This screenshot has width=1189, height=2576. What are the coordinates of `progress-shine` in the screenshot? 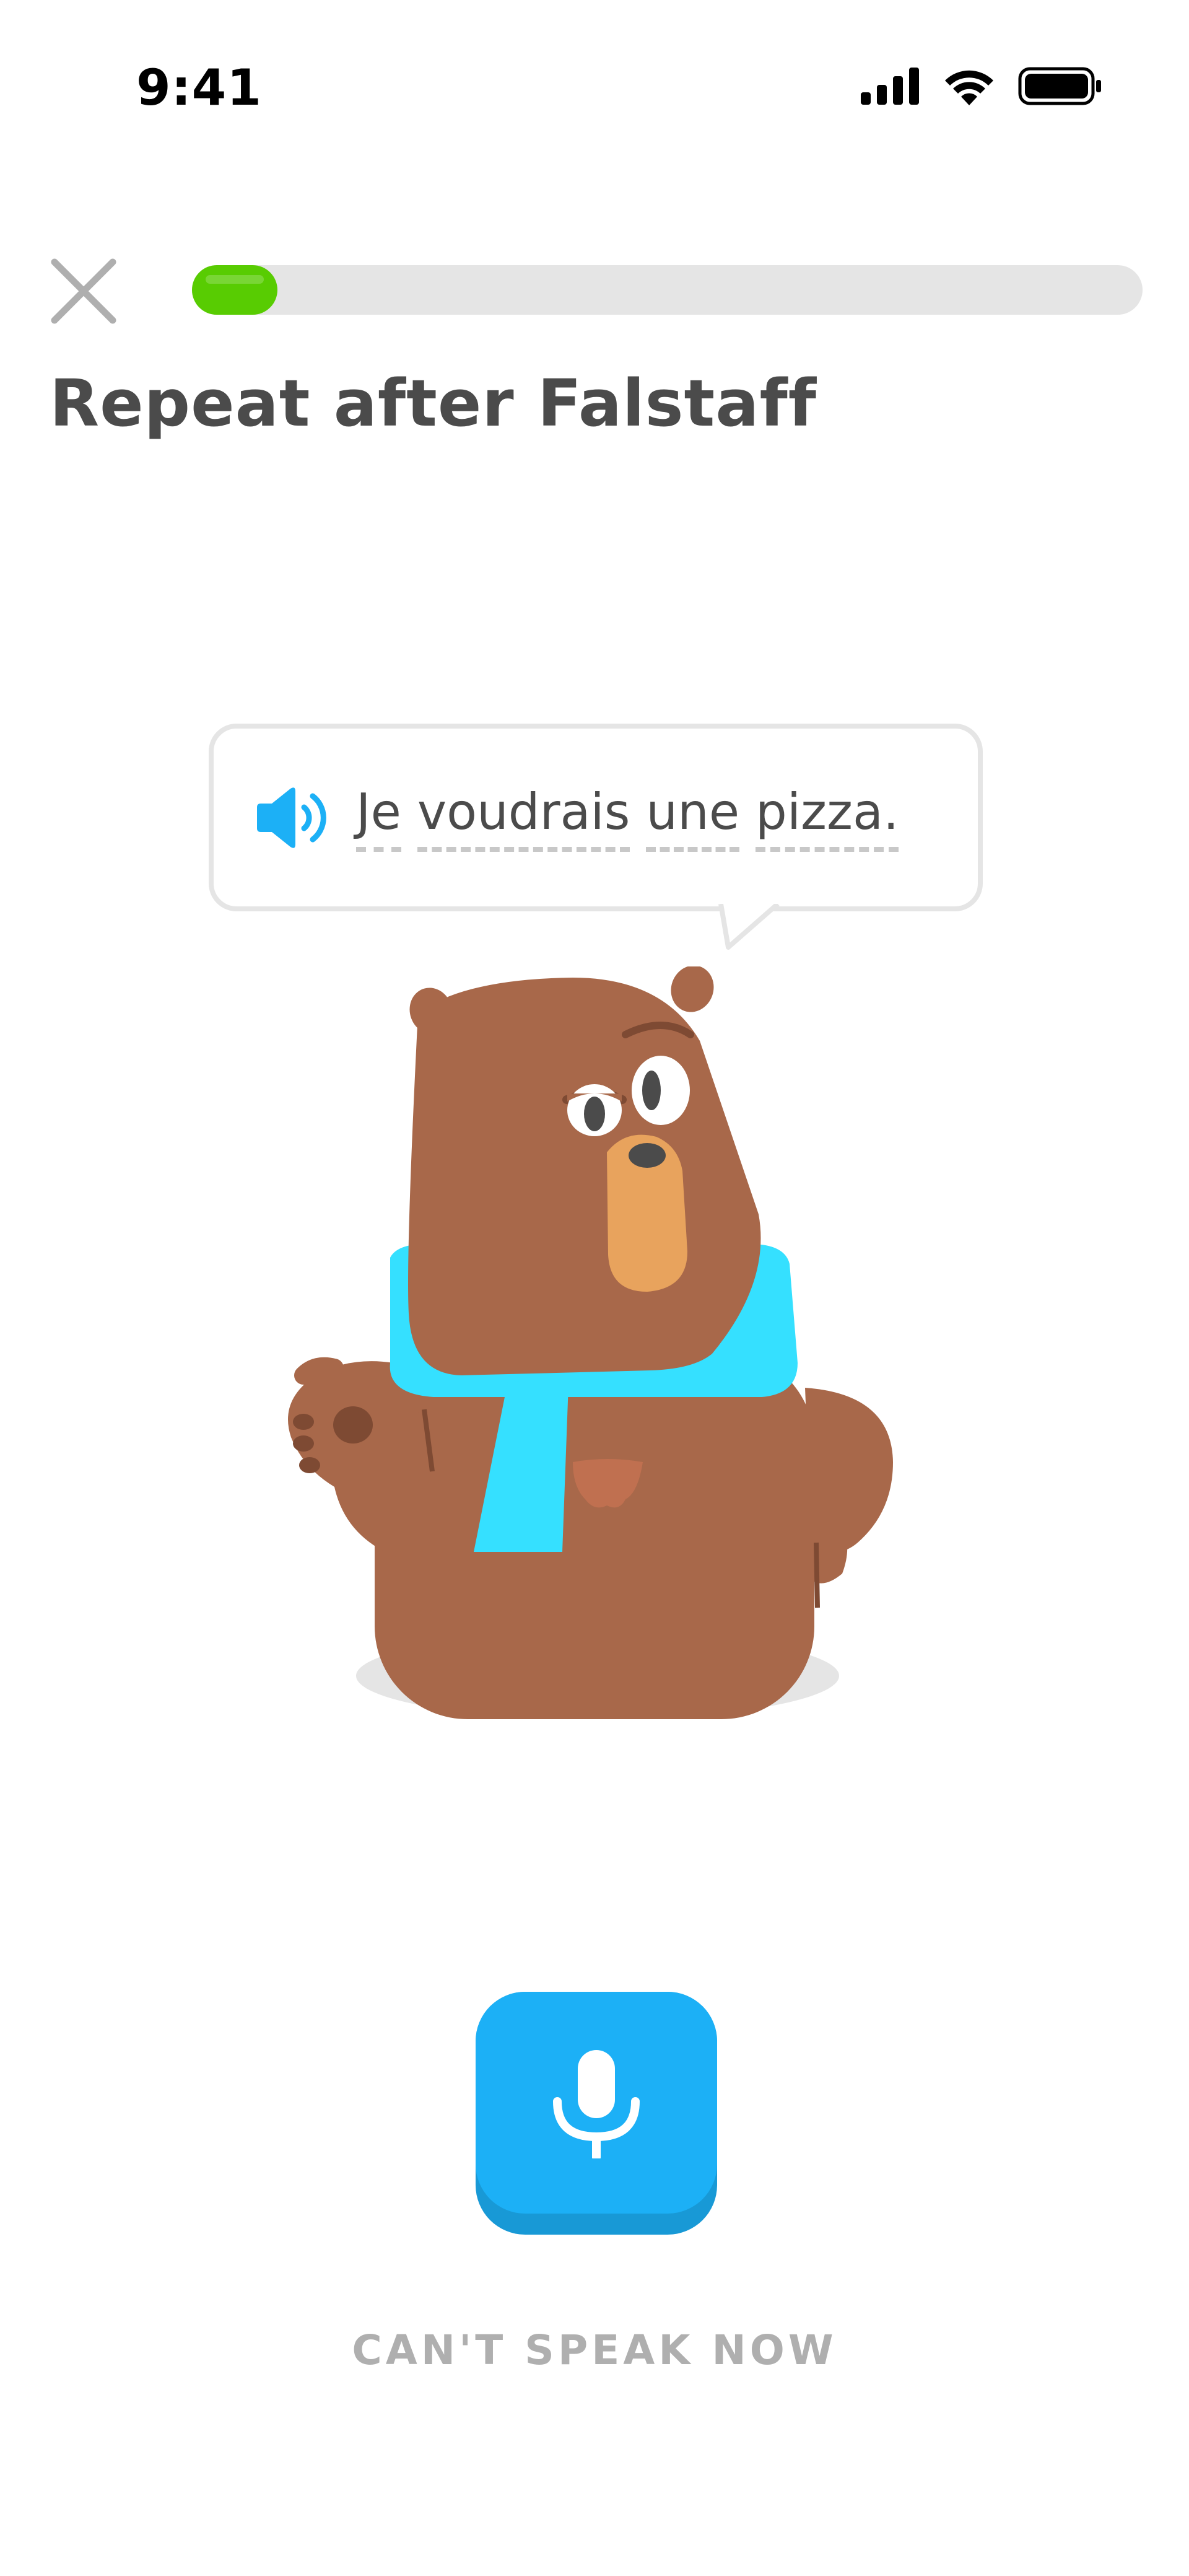 It's located at (235, 279).